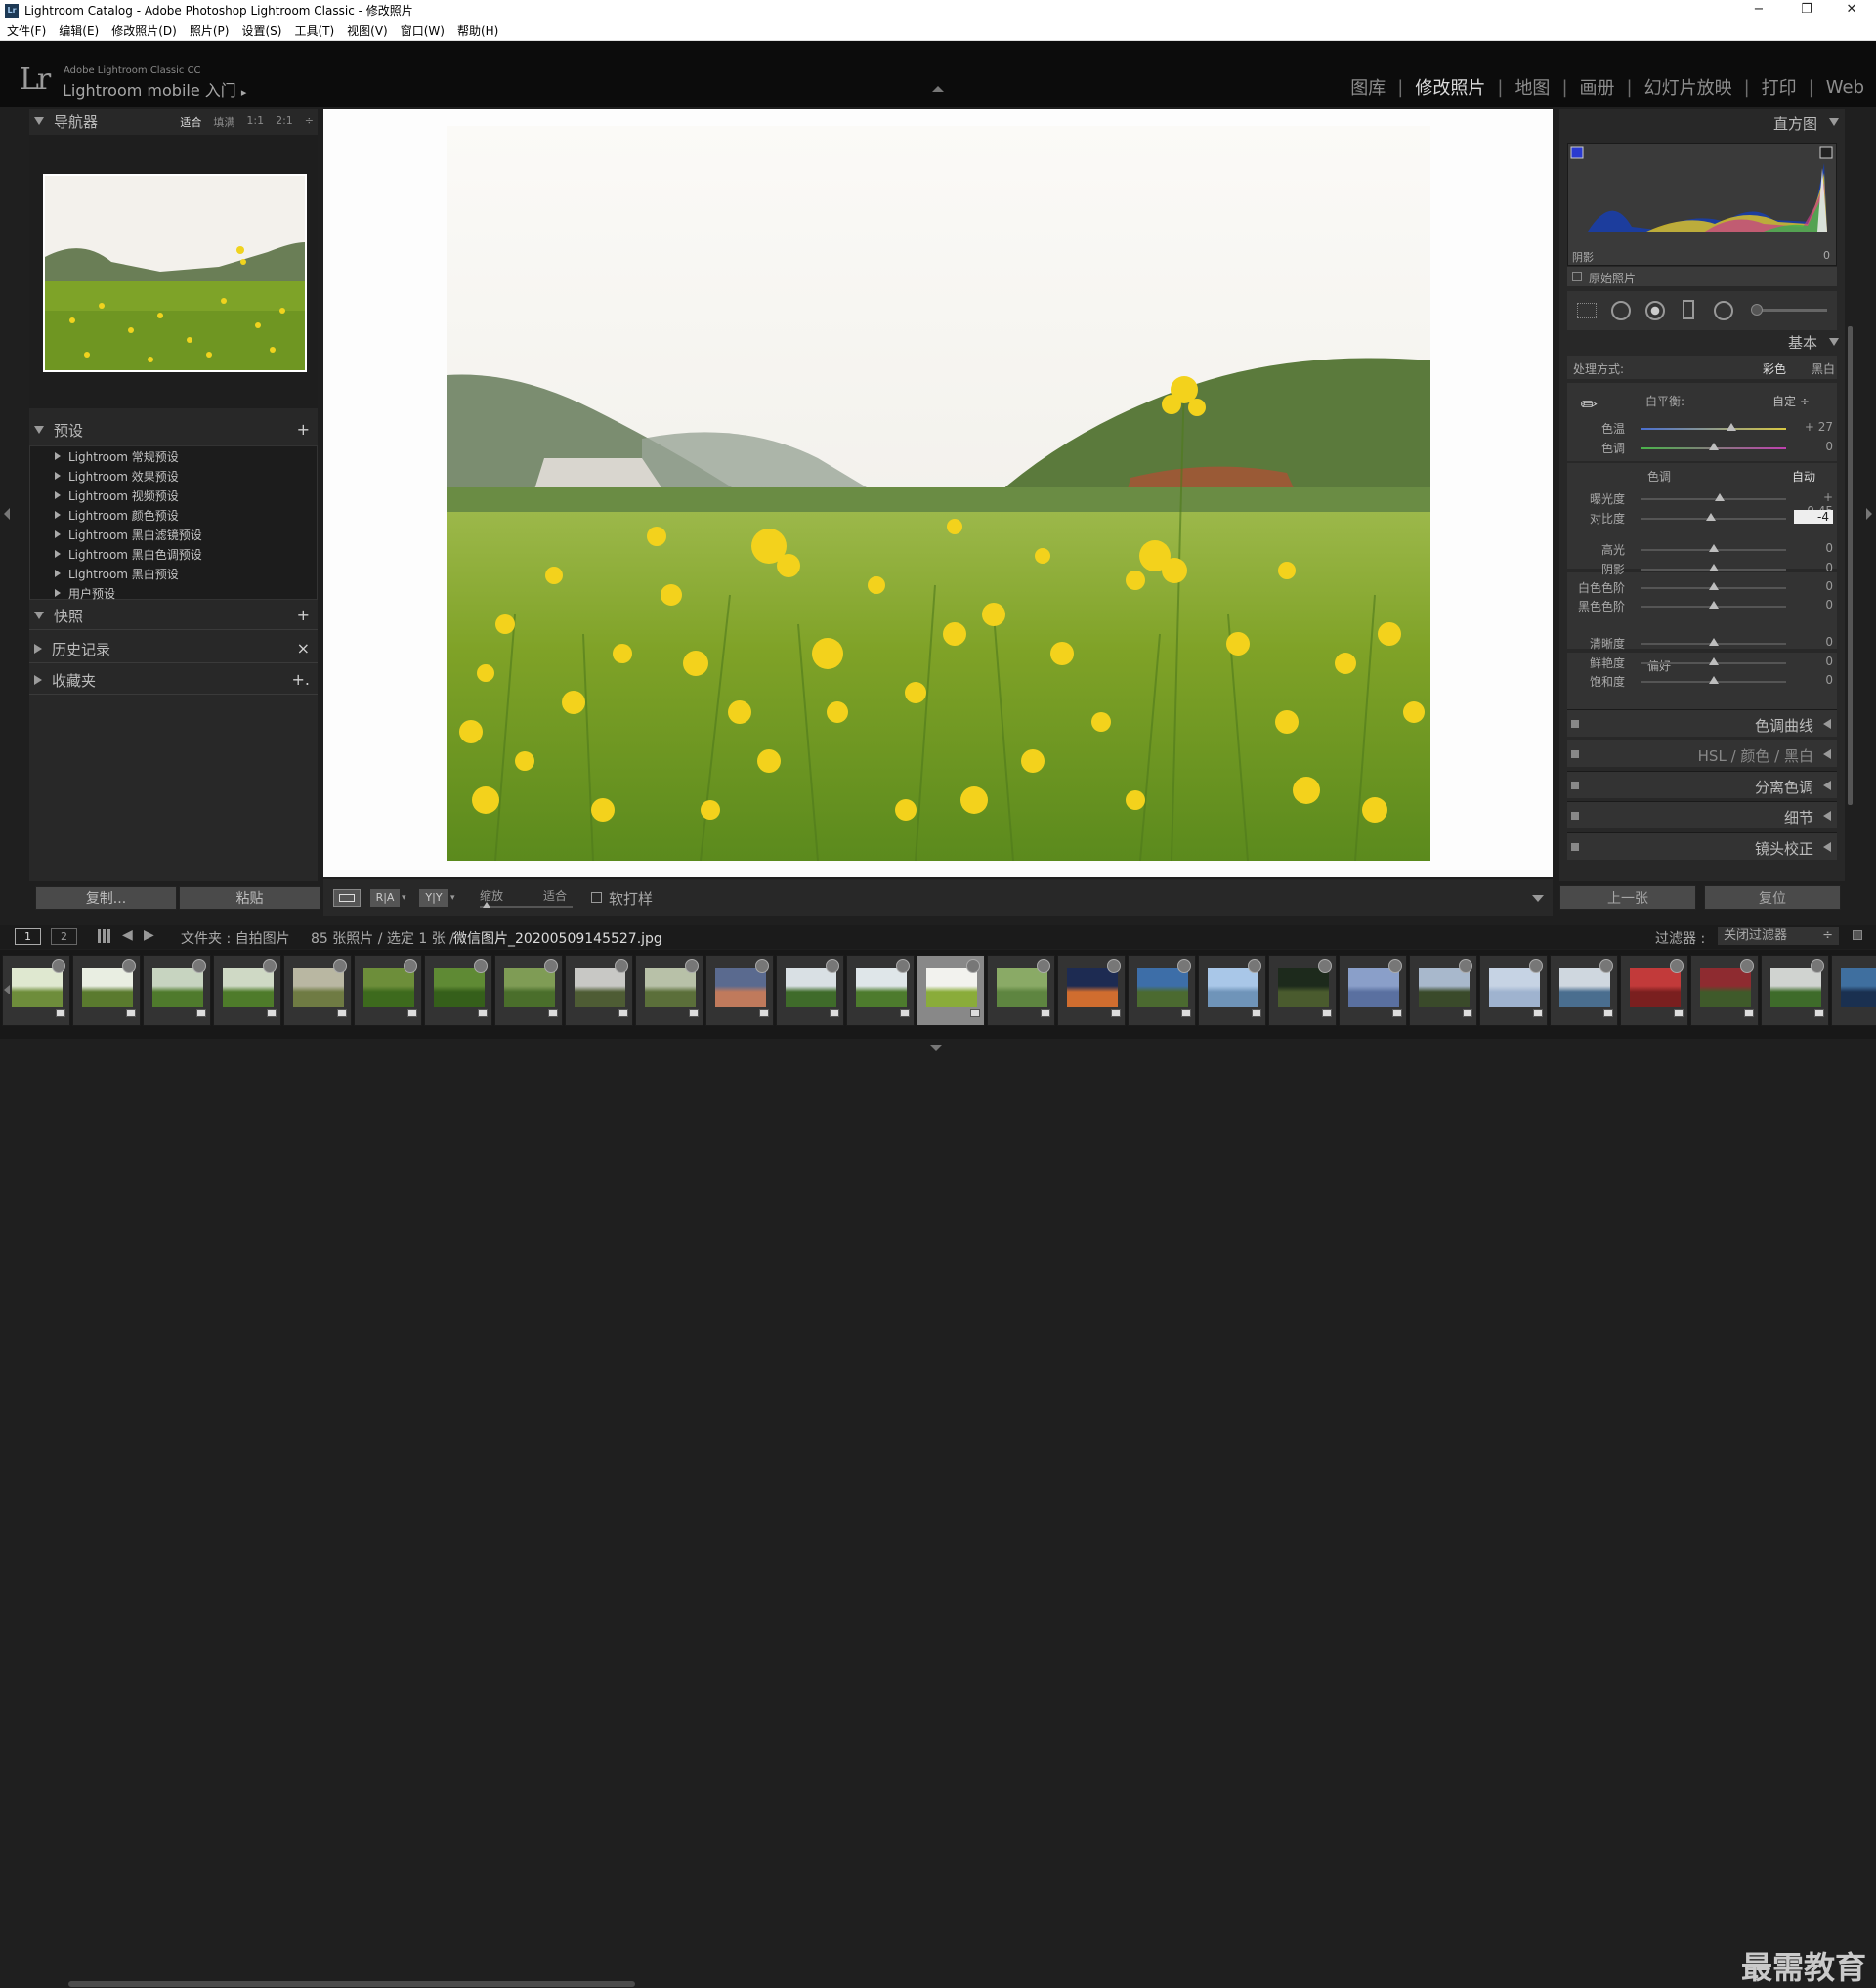 The height and width of the screenshot is (1988, 1876). I want to click on slider-sliders_wb-1: 色调 0, so click(1702, 448).